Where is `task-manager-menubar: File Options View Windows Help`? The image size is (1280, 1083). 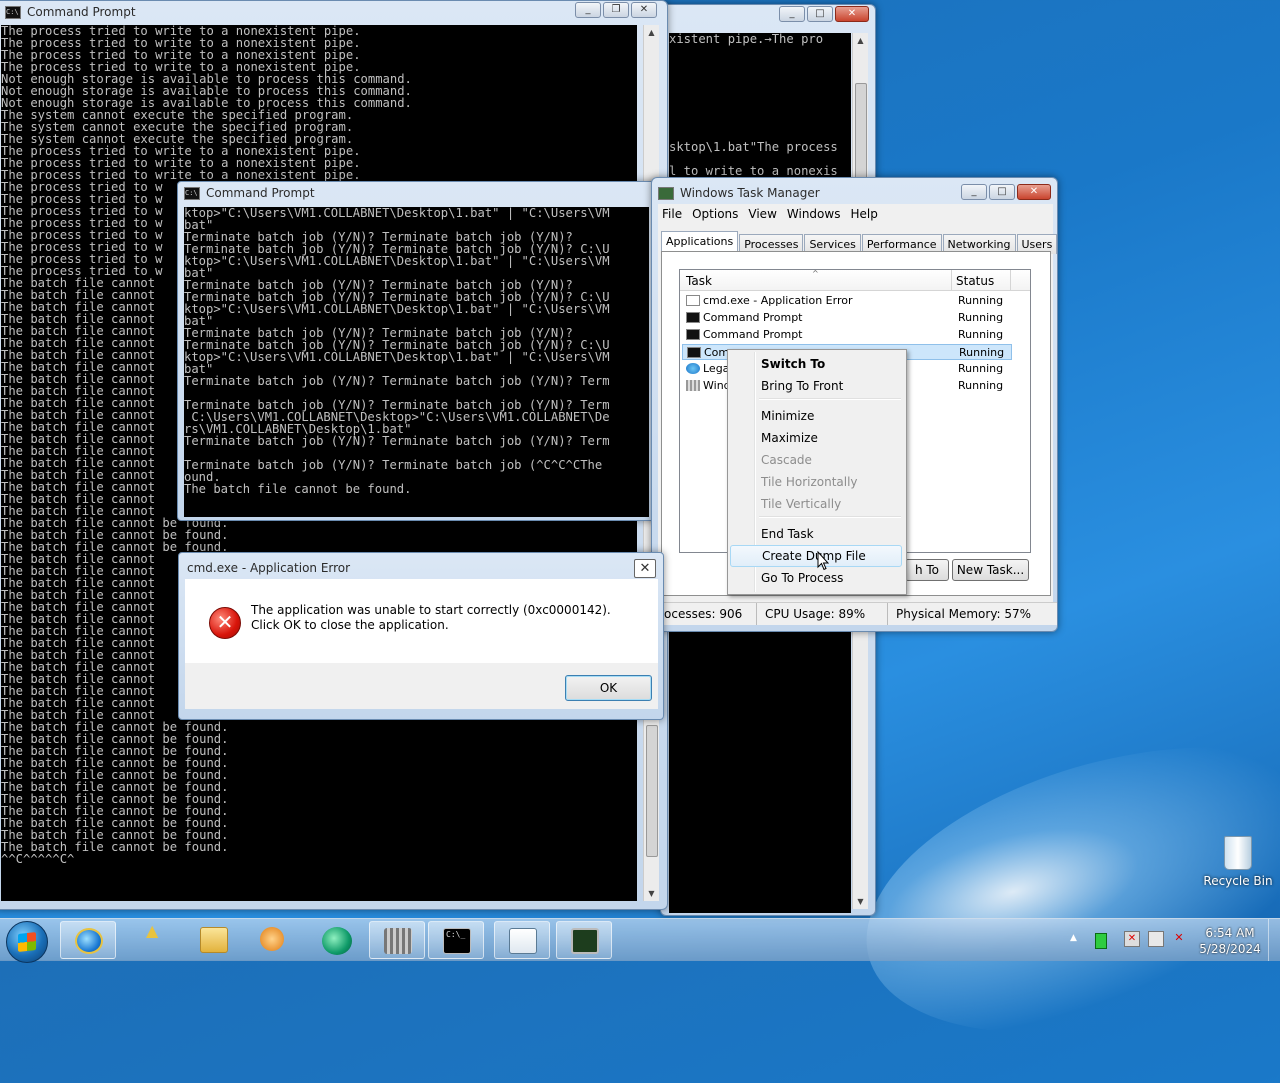
task-manager-menubar: File Options View Windows Help is located at coordinates (773, 214).